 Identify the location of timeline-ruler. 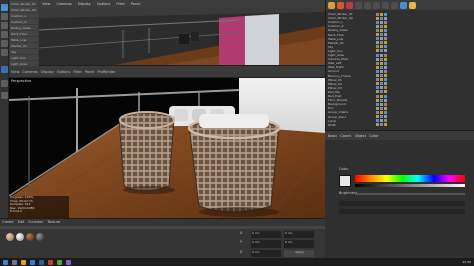
(162, 227).